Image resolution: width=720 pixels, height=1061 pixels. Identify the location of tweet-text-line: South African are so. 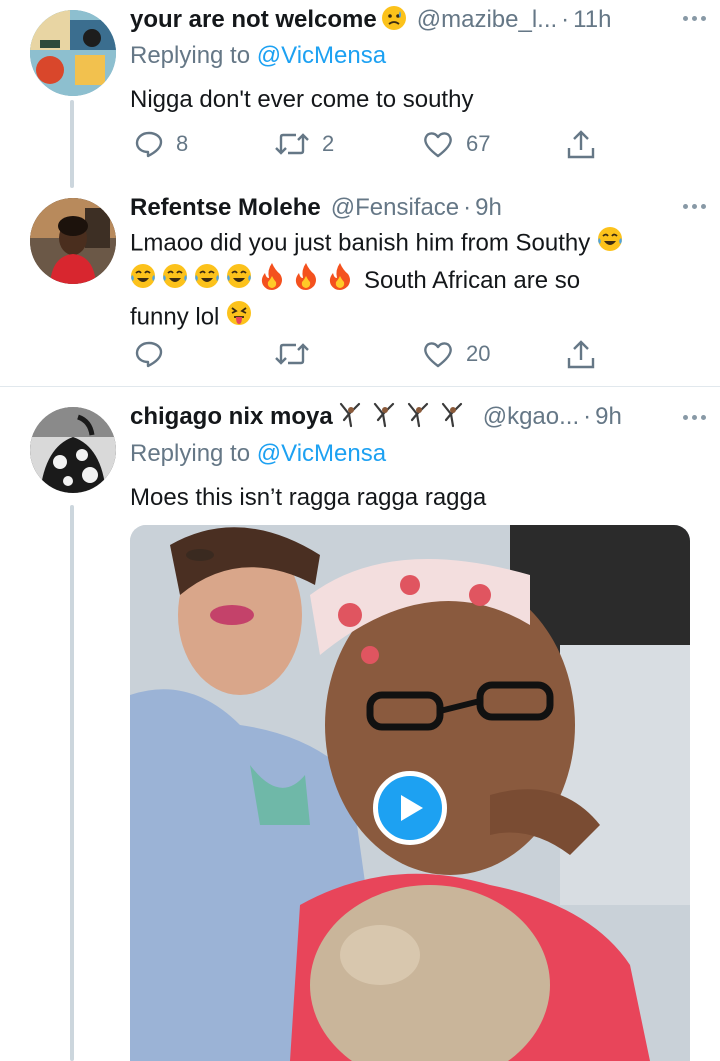
(410, 281).